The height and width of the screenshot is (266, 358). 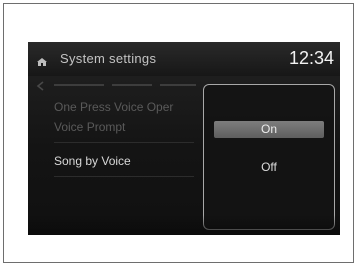 I want to click on home-icon, so click(x=42, y=60).